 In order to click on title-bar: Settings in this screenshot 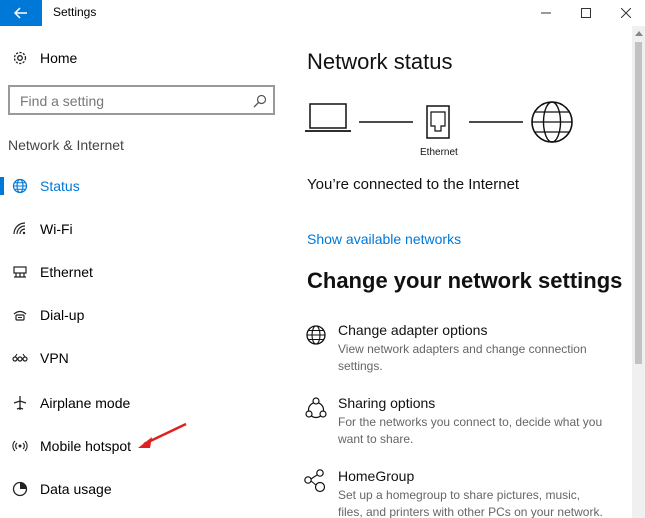, I will do `click(322, 13)`.